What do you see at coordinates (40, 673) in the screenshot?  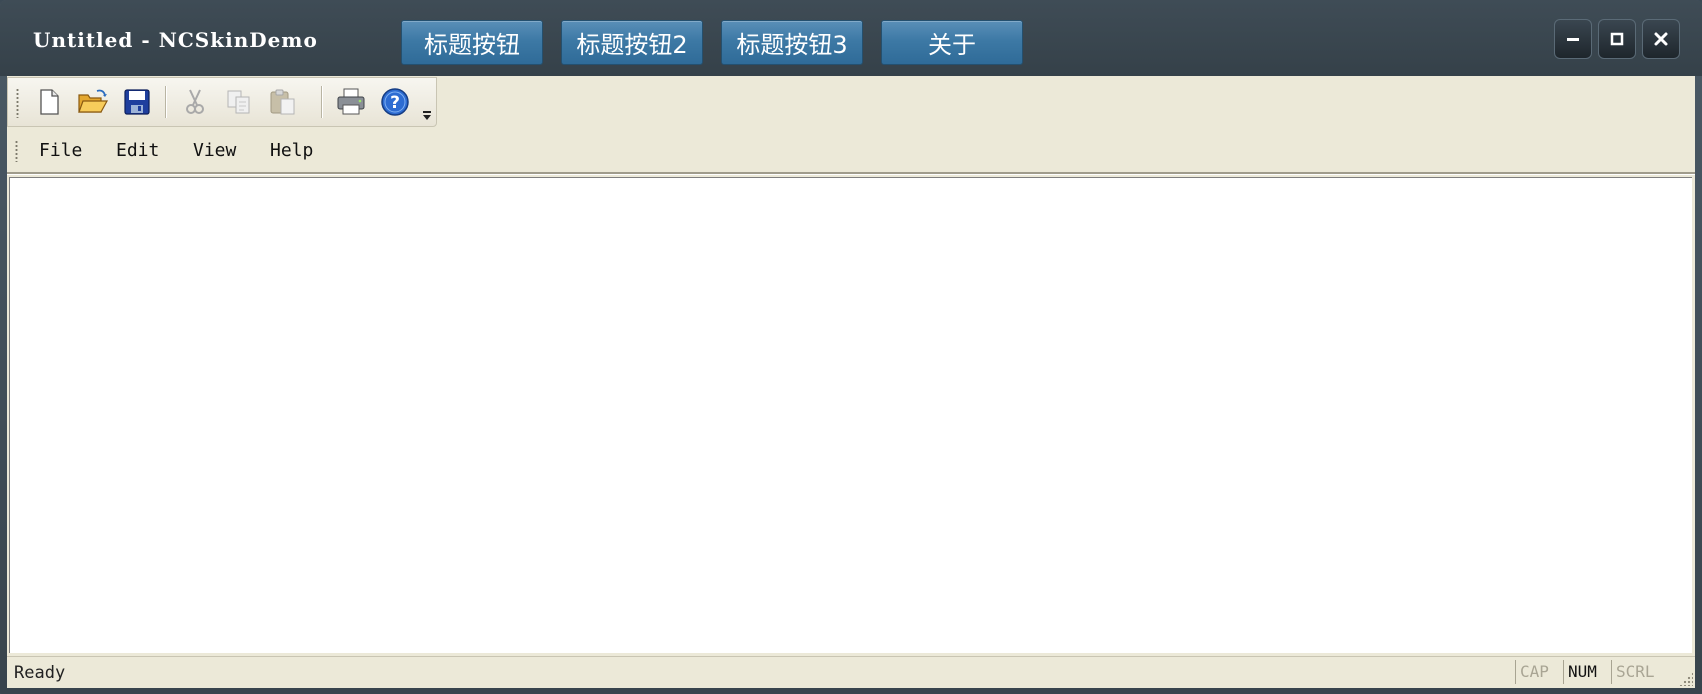 I see `status-text: Ready` at bounding box center [40, 673].